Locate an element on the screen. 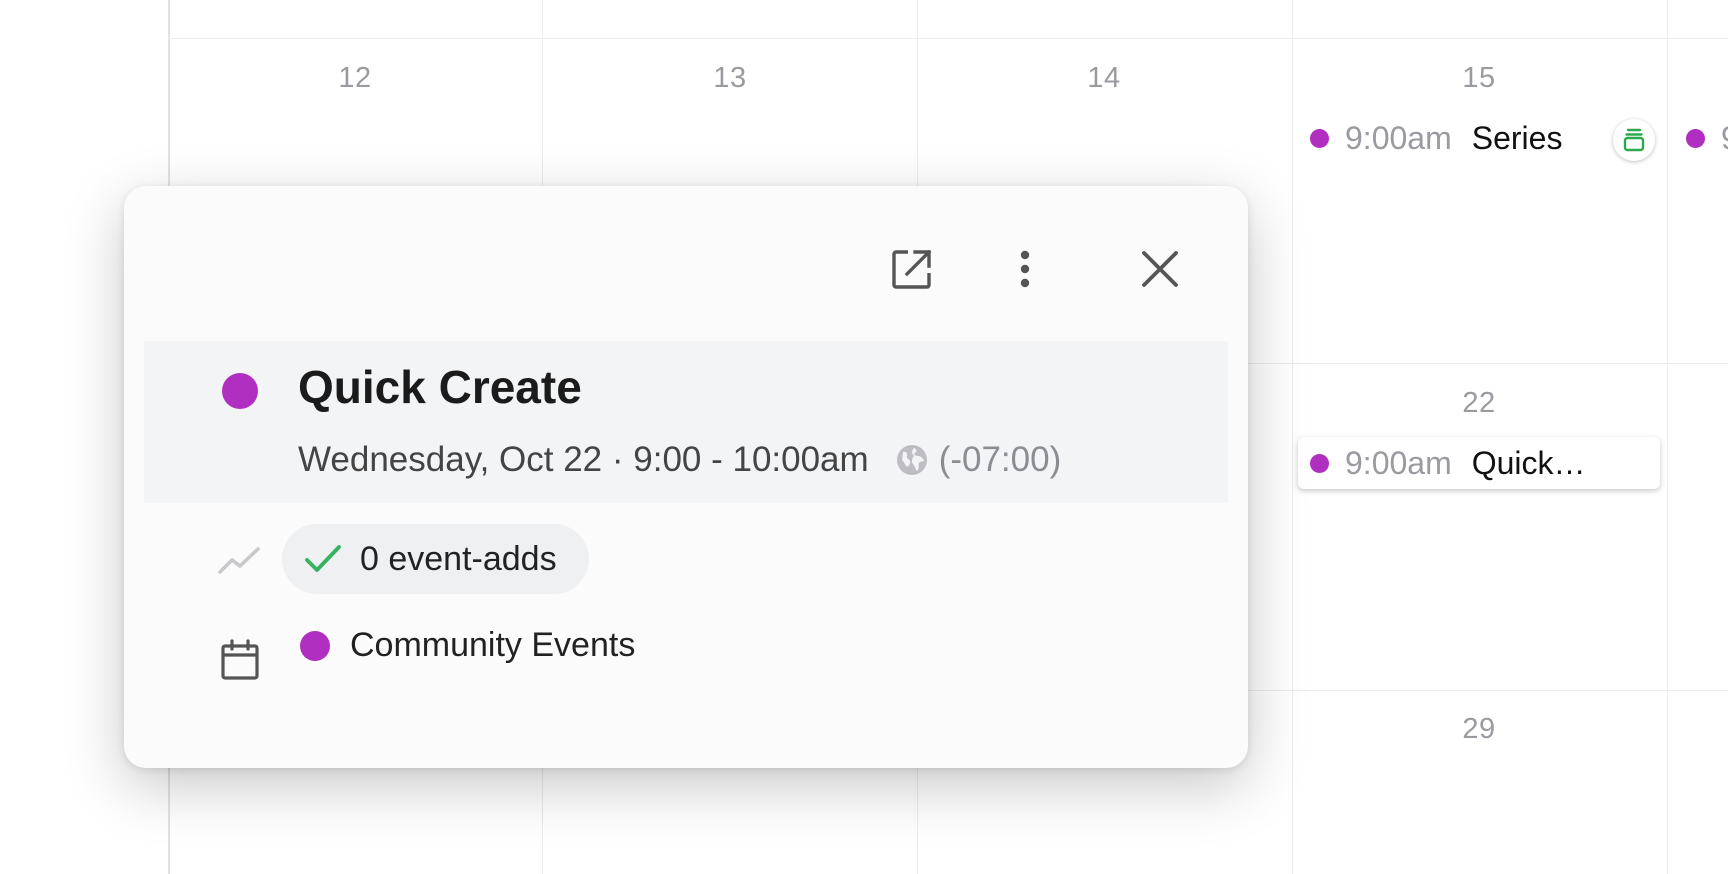  series-badge is located at coordinates (1634, 140).